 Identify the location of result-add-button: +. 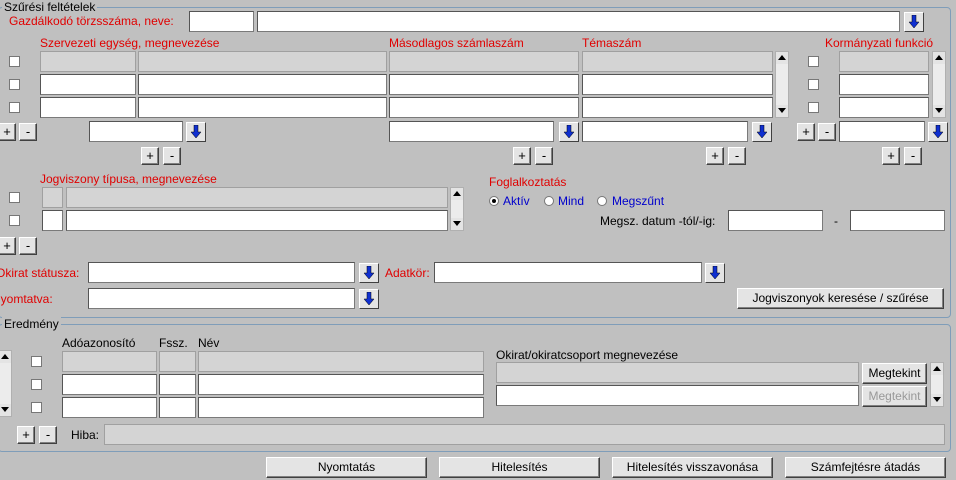
(26, 435).